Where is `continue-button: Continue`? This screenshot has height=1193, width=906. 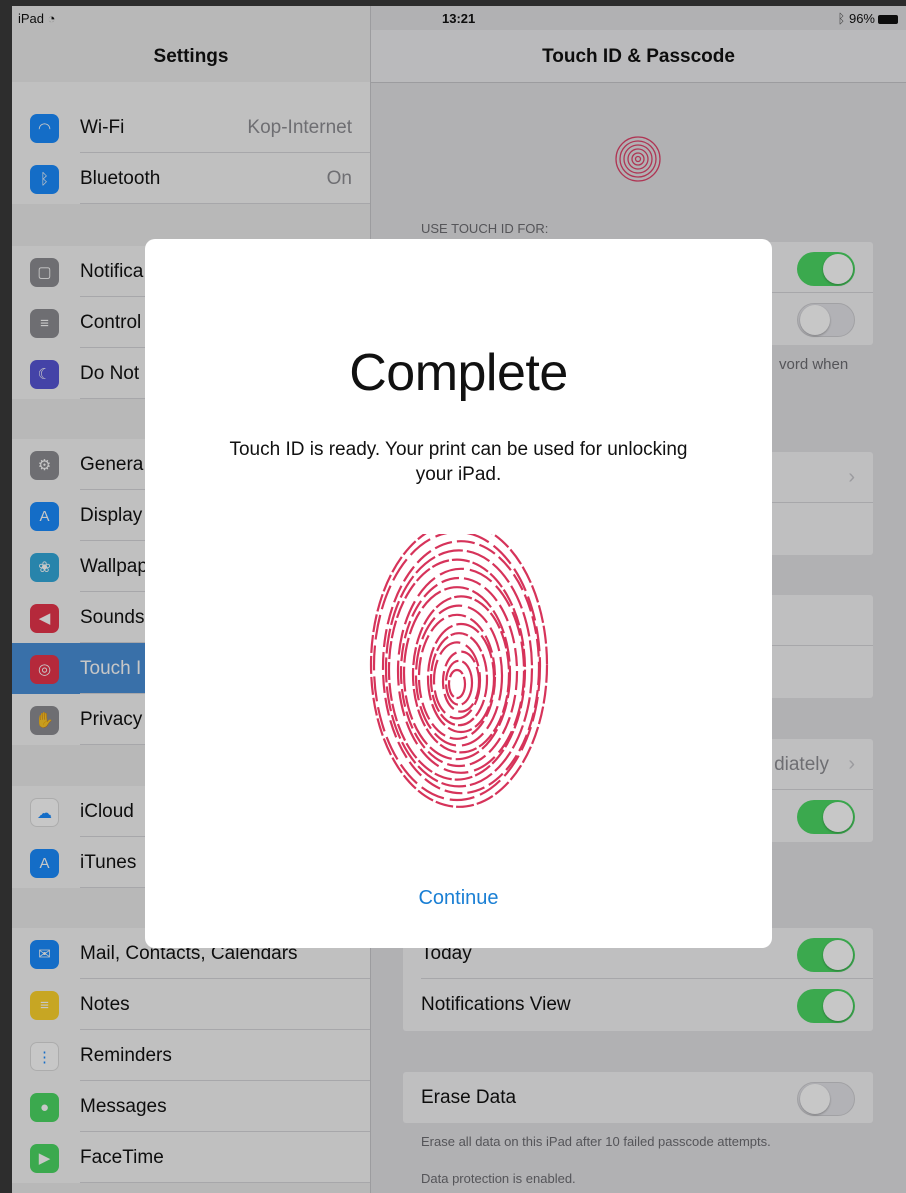 continue-button: Continue is located at coordinates (458, 898).